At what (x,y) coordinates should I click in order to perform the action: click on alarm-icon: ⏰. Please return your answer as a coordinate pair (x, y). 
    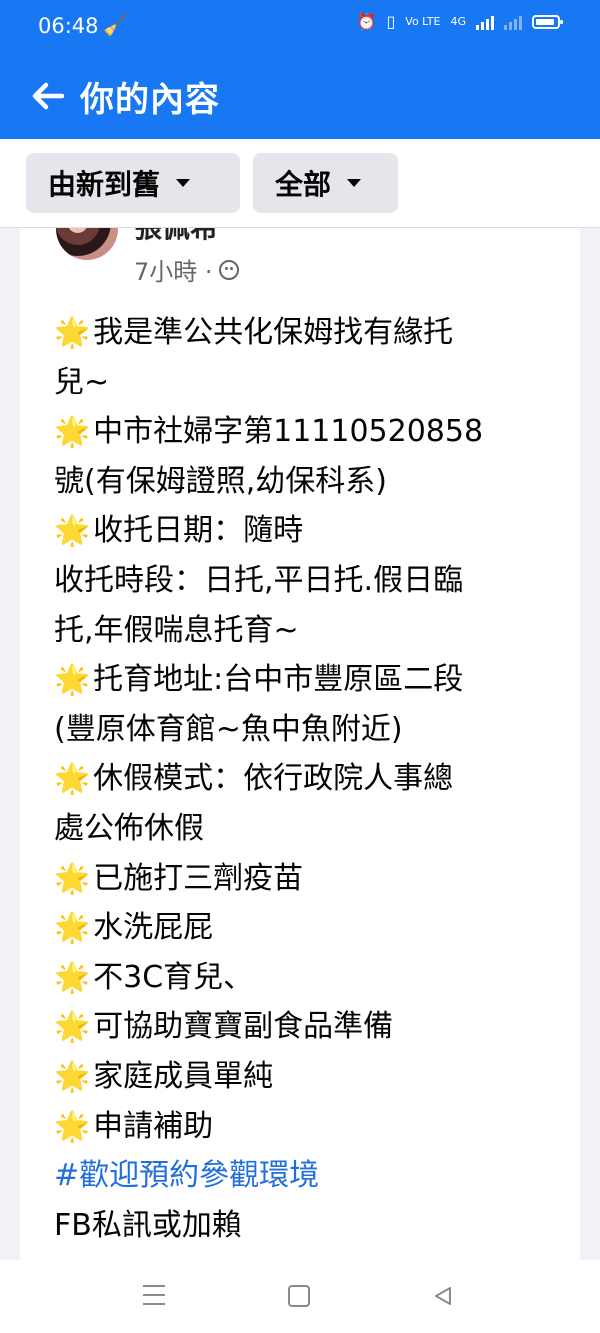
    Looking at the image, I should click on (366, 21).